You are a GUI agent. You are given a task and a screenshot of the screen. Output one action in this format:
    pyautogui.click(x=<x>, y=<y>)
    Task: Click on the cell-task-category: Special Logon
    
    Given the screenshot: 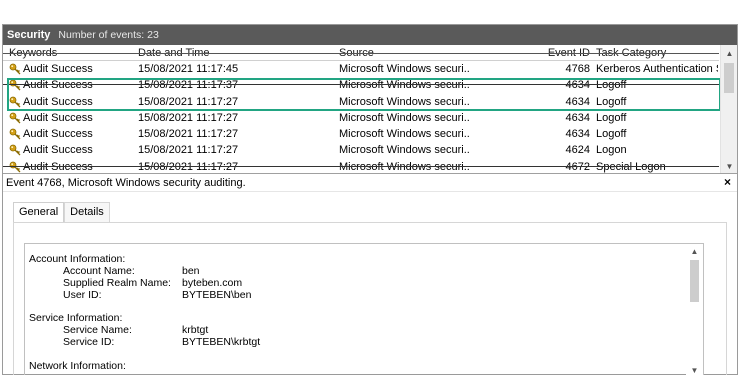 What is the action you would take?
    pyautogui.click(x=631, y=166)
    